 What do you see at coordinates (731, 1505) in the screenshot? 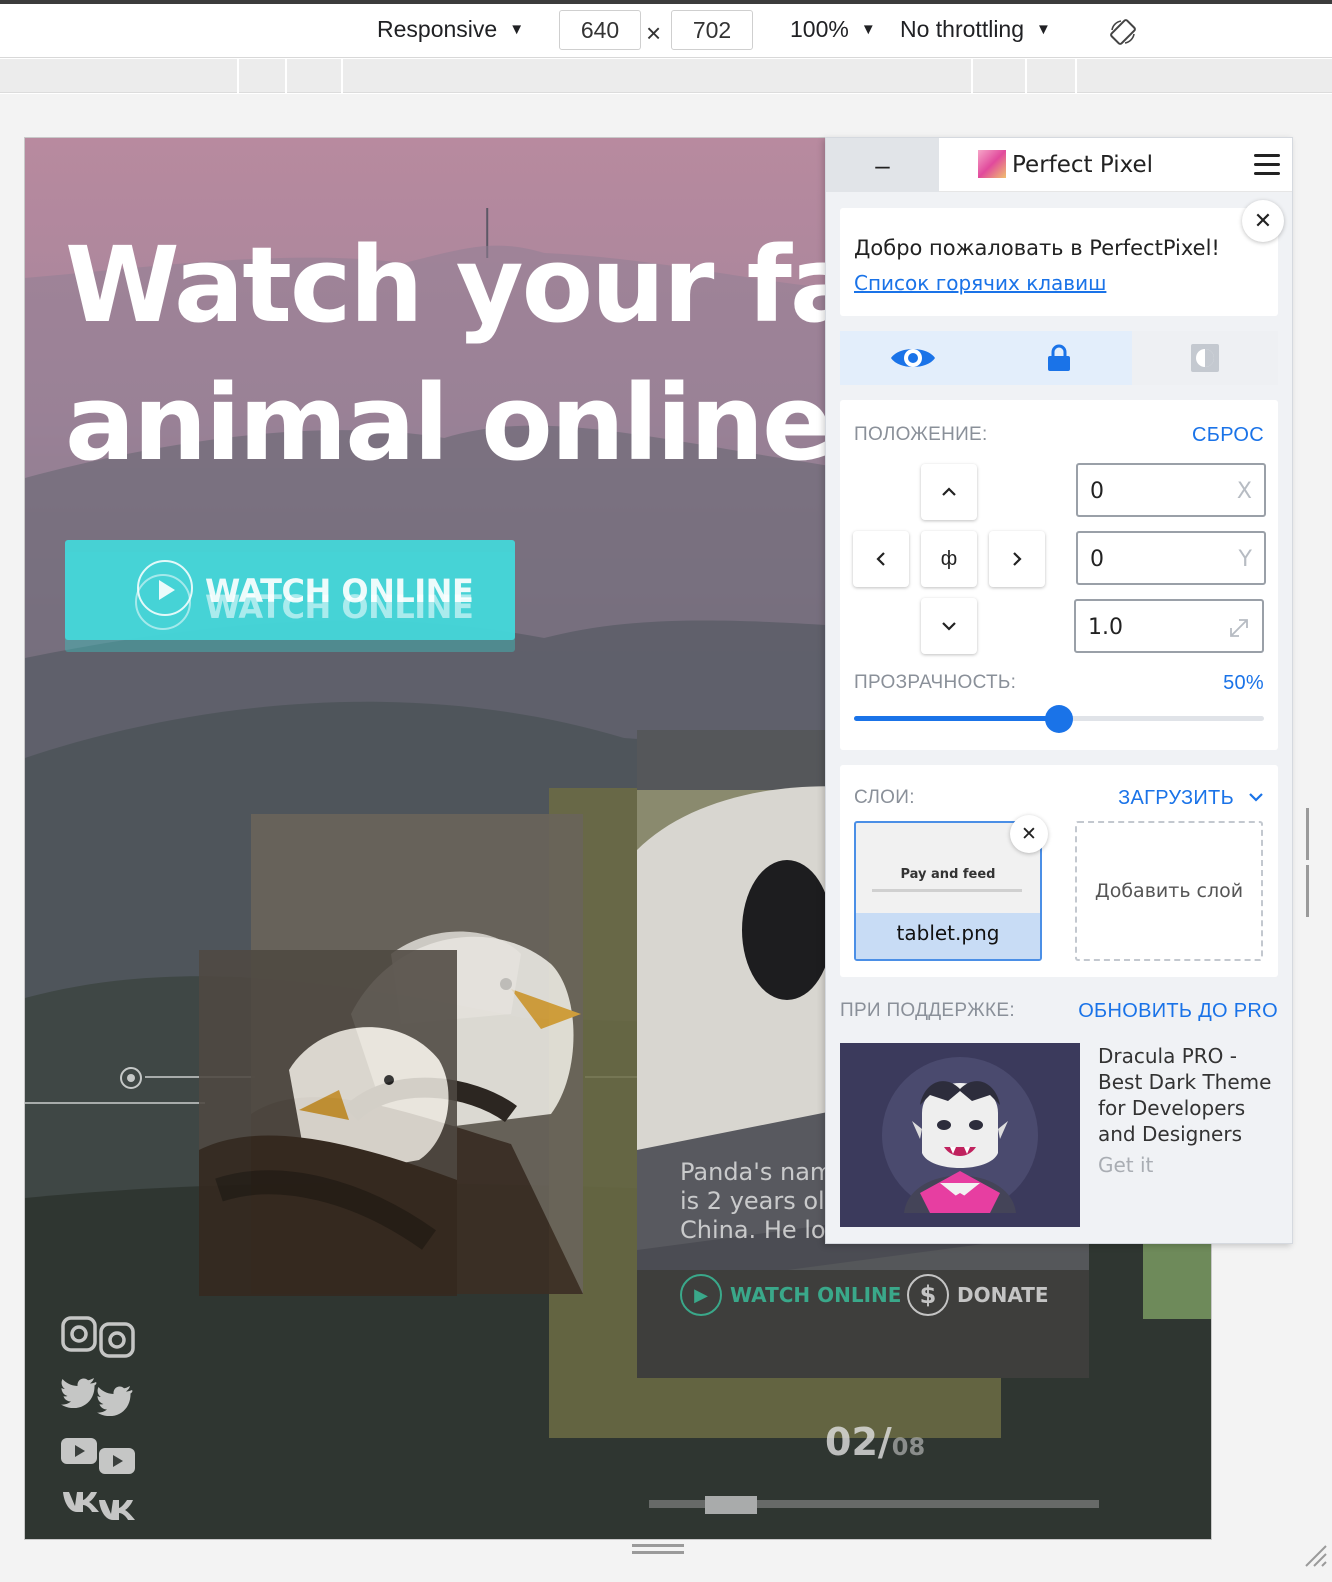
I see `slide-progress-thumb` at bounding box center [731, 1505].